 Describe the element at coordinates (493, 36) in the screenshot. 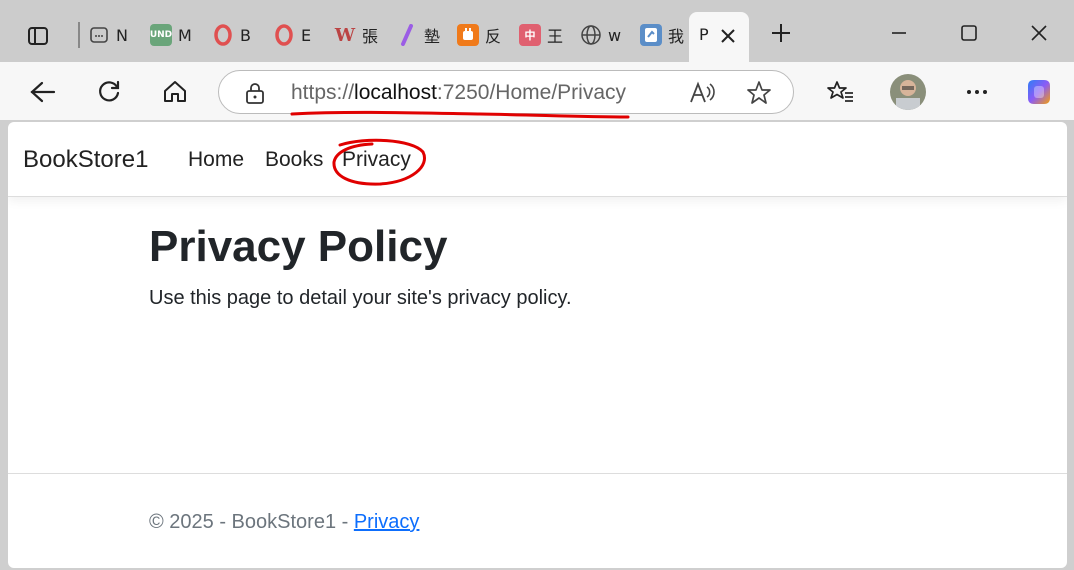

I see `tab-title: 反` at that location.